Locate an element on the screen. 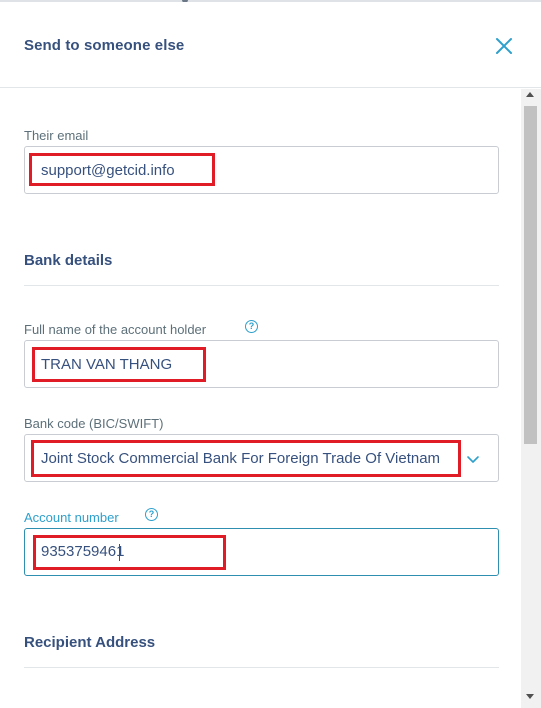  recipient-address-heading: Recipient Address is located at coordinates (90, 642).